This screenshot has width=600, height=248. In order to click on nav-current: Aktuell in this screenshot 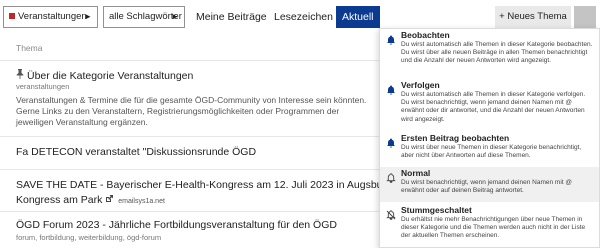, I will do `click(358, 17)`.